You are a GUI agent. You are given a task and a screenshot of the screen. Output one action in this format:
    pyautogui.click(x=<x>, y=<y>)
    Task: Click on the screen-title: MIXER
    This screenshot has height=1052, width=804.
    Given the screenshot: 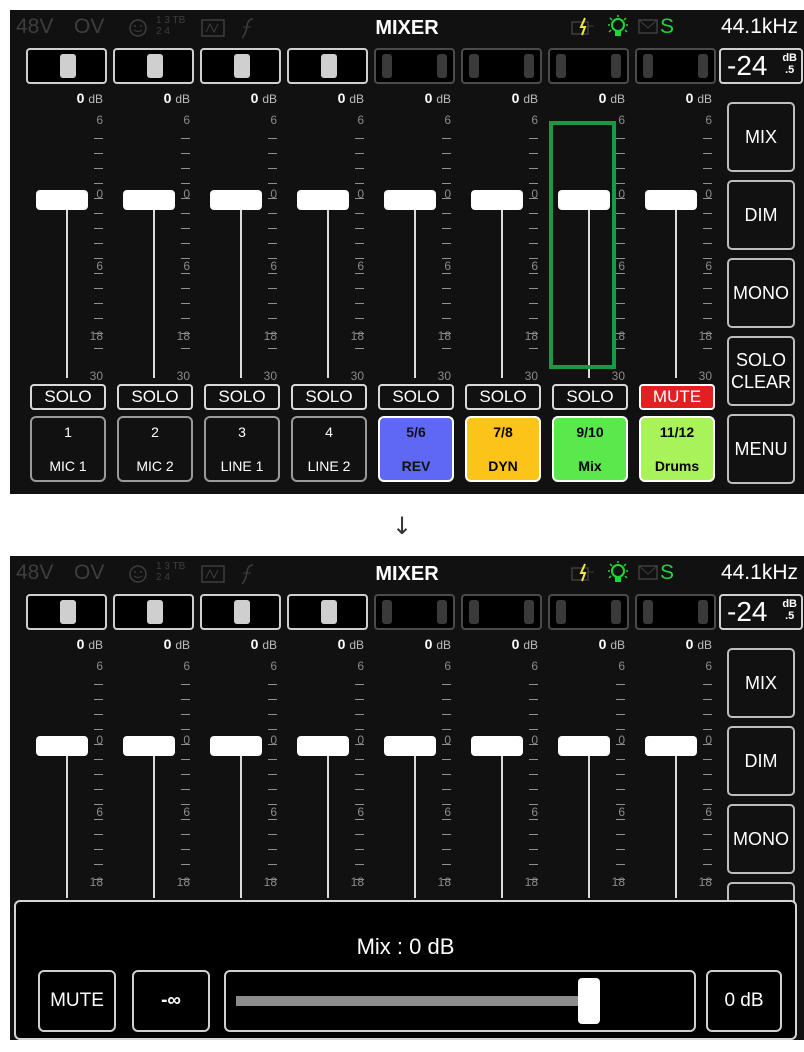 What is the action you would take?
    pyautogui.click(x=407, y=574)
    